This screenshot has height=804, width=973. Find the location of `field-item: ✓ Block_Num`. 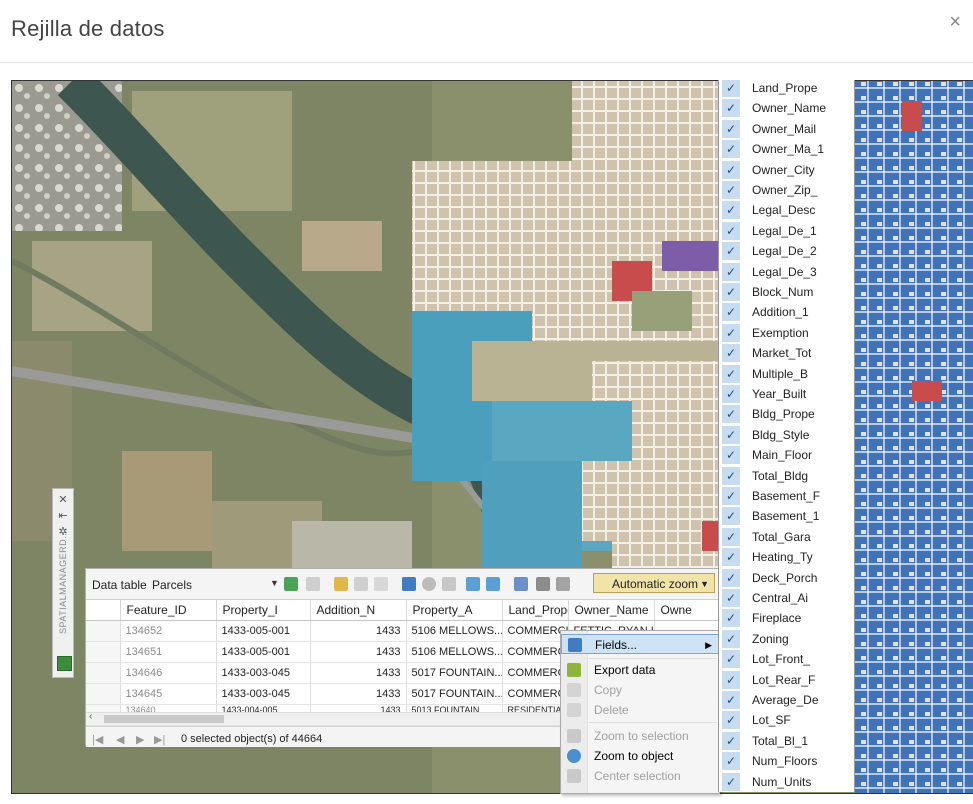

field-item: ✓ Block_Num is located at coordinates (786, 292).